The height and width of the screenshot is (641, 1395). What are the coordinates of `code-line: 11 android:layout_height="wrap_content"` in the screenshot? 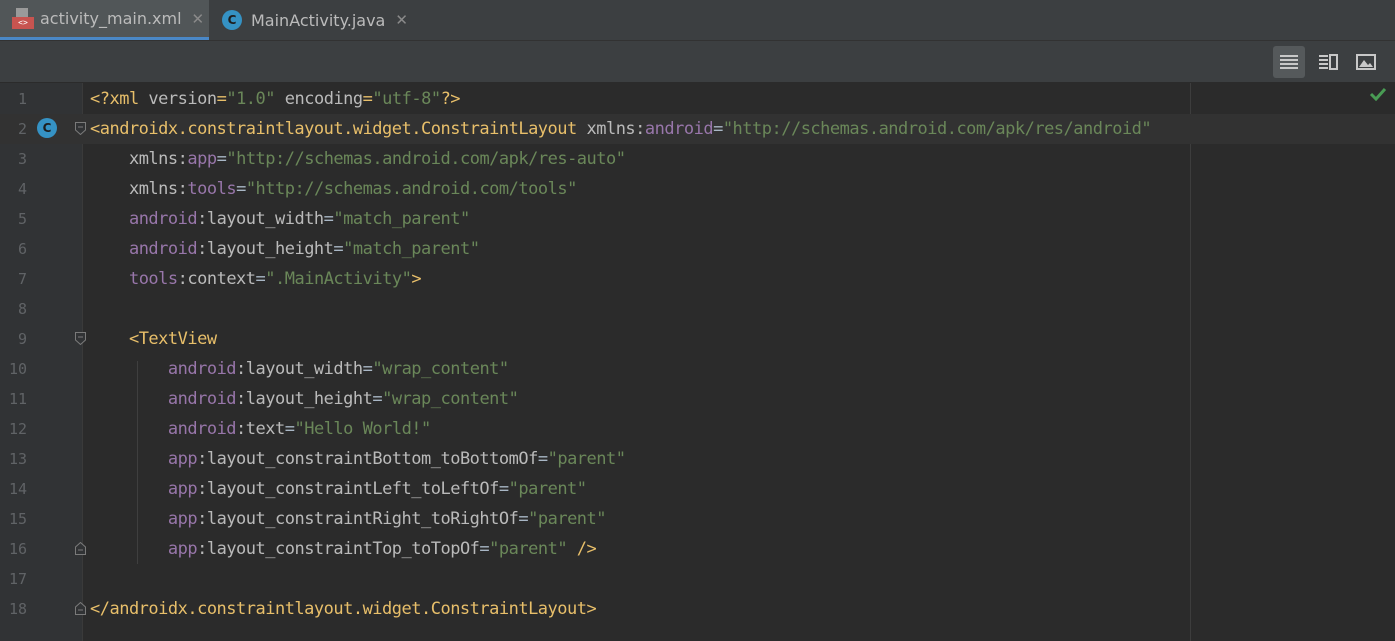 It's located at (697, 399).